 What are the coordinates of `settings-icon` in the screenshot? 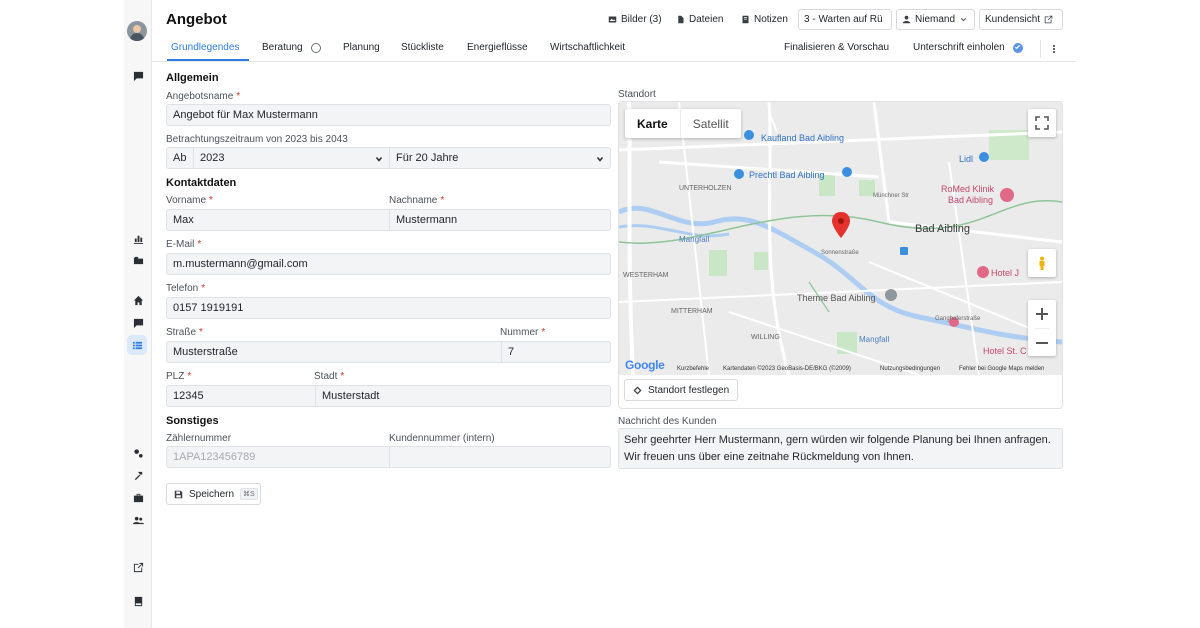 It's located at (138, 453).